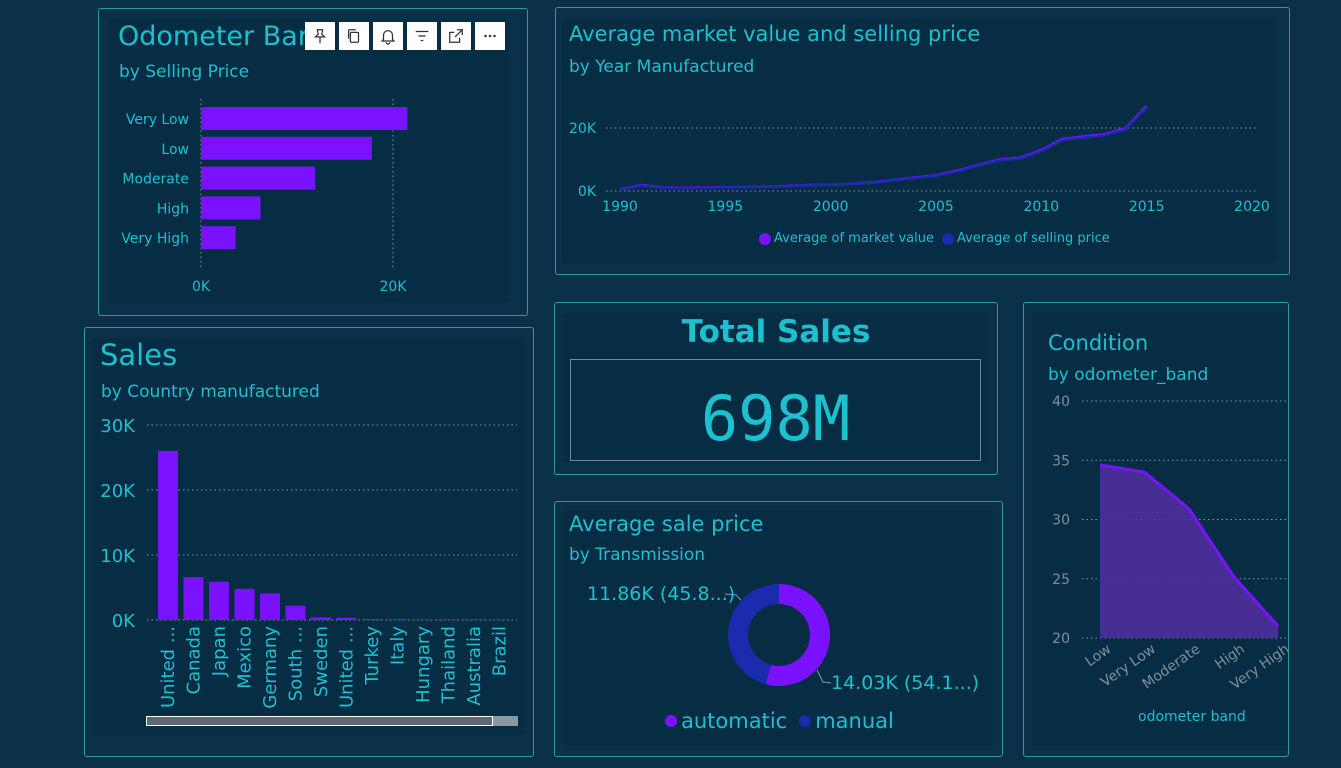  I want to click on market-y-tick: 0K, so click(587, 192).